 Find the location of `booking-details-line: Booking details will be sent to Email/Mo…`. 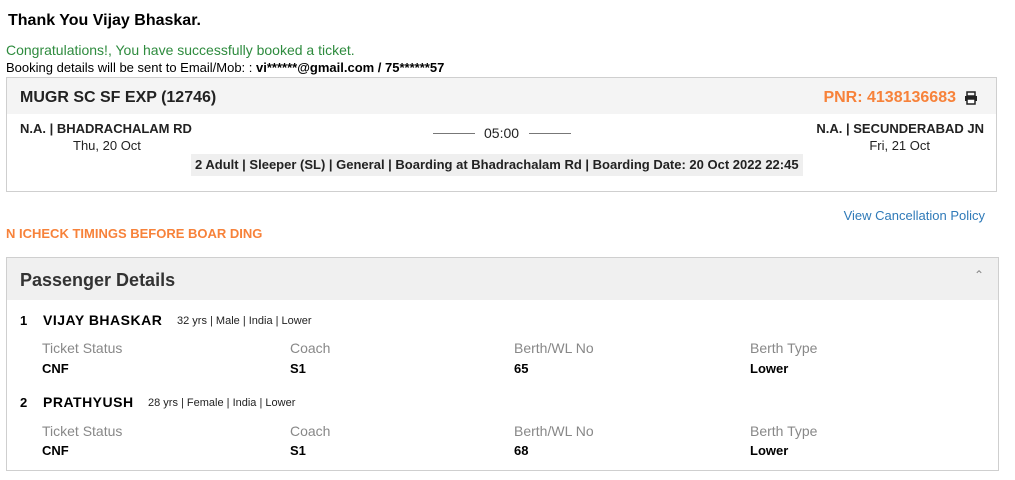

booking-details-line: Booking details will be sent to Email/Mo… is located at coordinates (225, 67).